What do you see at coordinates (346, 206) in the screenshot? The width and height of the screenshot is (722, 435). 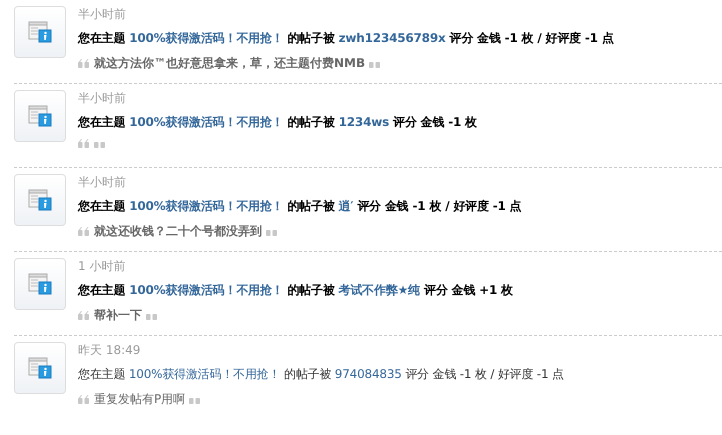 I see `user-link: 逍′` at bounding box center [346, 206].